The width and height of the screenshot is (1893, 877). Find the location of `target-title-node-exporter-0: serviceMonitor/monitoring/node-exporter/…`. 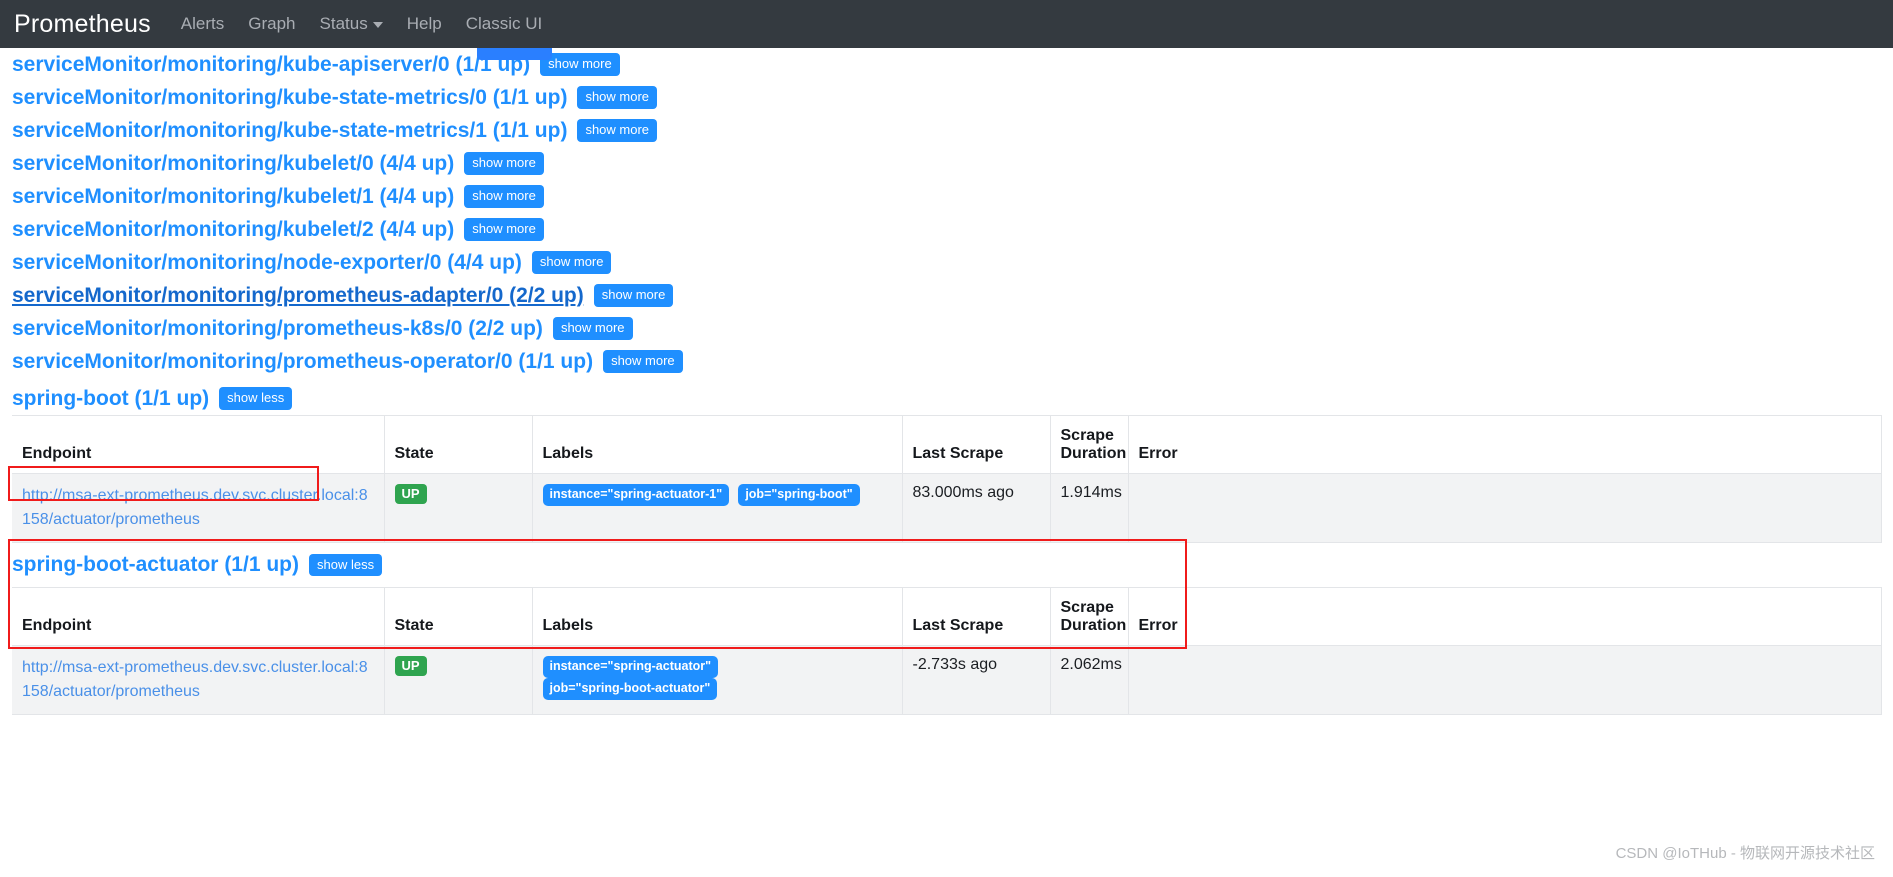

target-title-node-exporter-0: serviceMonitor/monitoring/node-exporter/… is located at coordinates (267, 263).